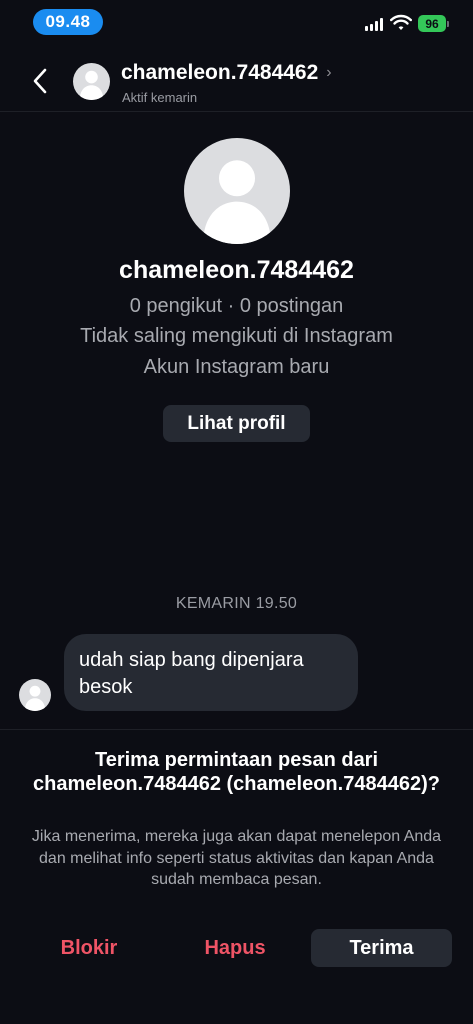 This screenshot has width=473, height=1024. Describe the element at coordinates (160, 97) in the screenshot. I see `header-active-status: Aktif kemarin` at that location.